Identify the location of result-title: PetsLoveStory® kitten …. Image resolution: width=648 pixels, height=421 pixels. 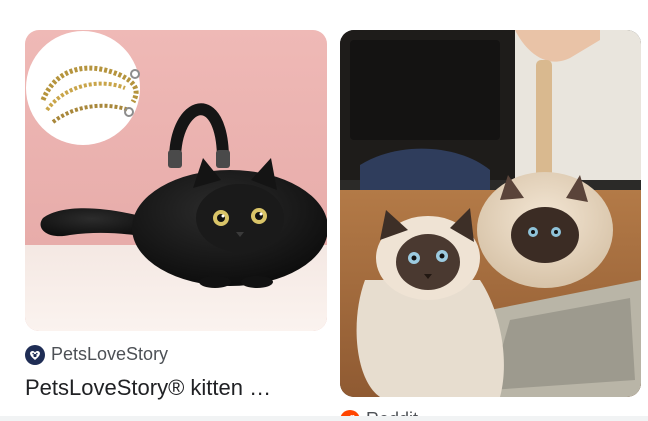
(176, 388).